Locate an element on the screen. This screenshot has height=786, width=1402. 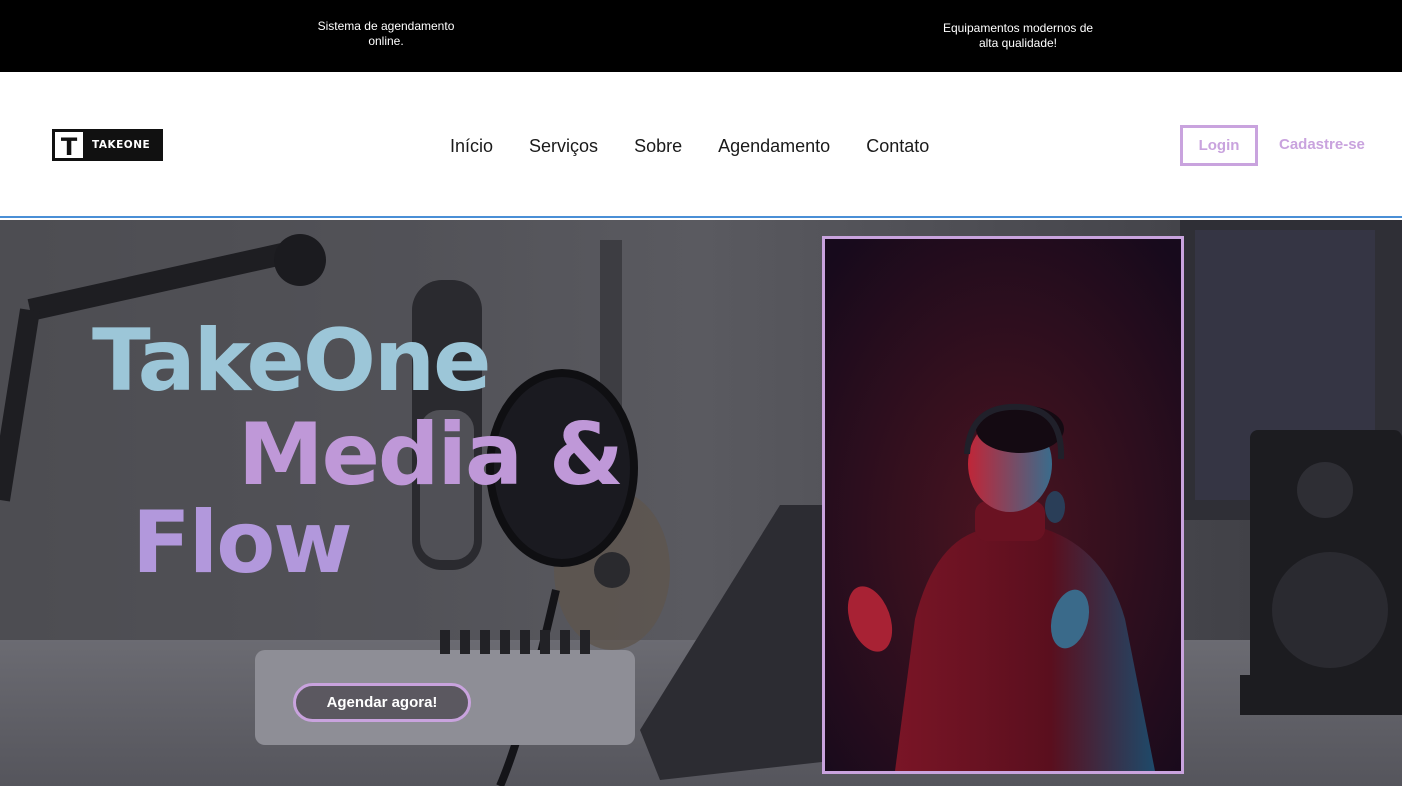
hero-title-line2: Media & is located at coordinates (431, 455).